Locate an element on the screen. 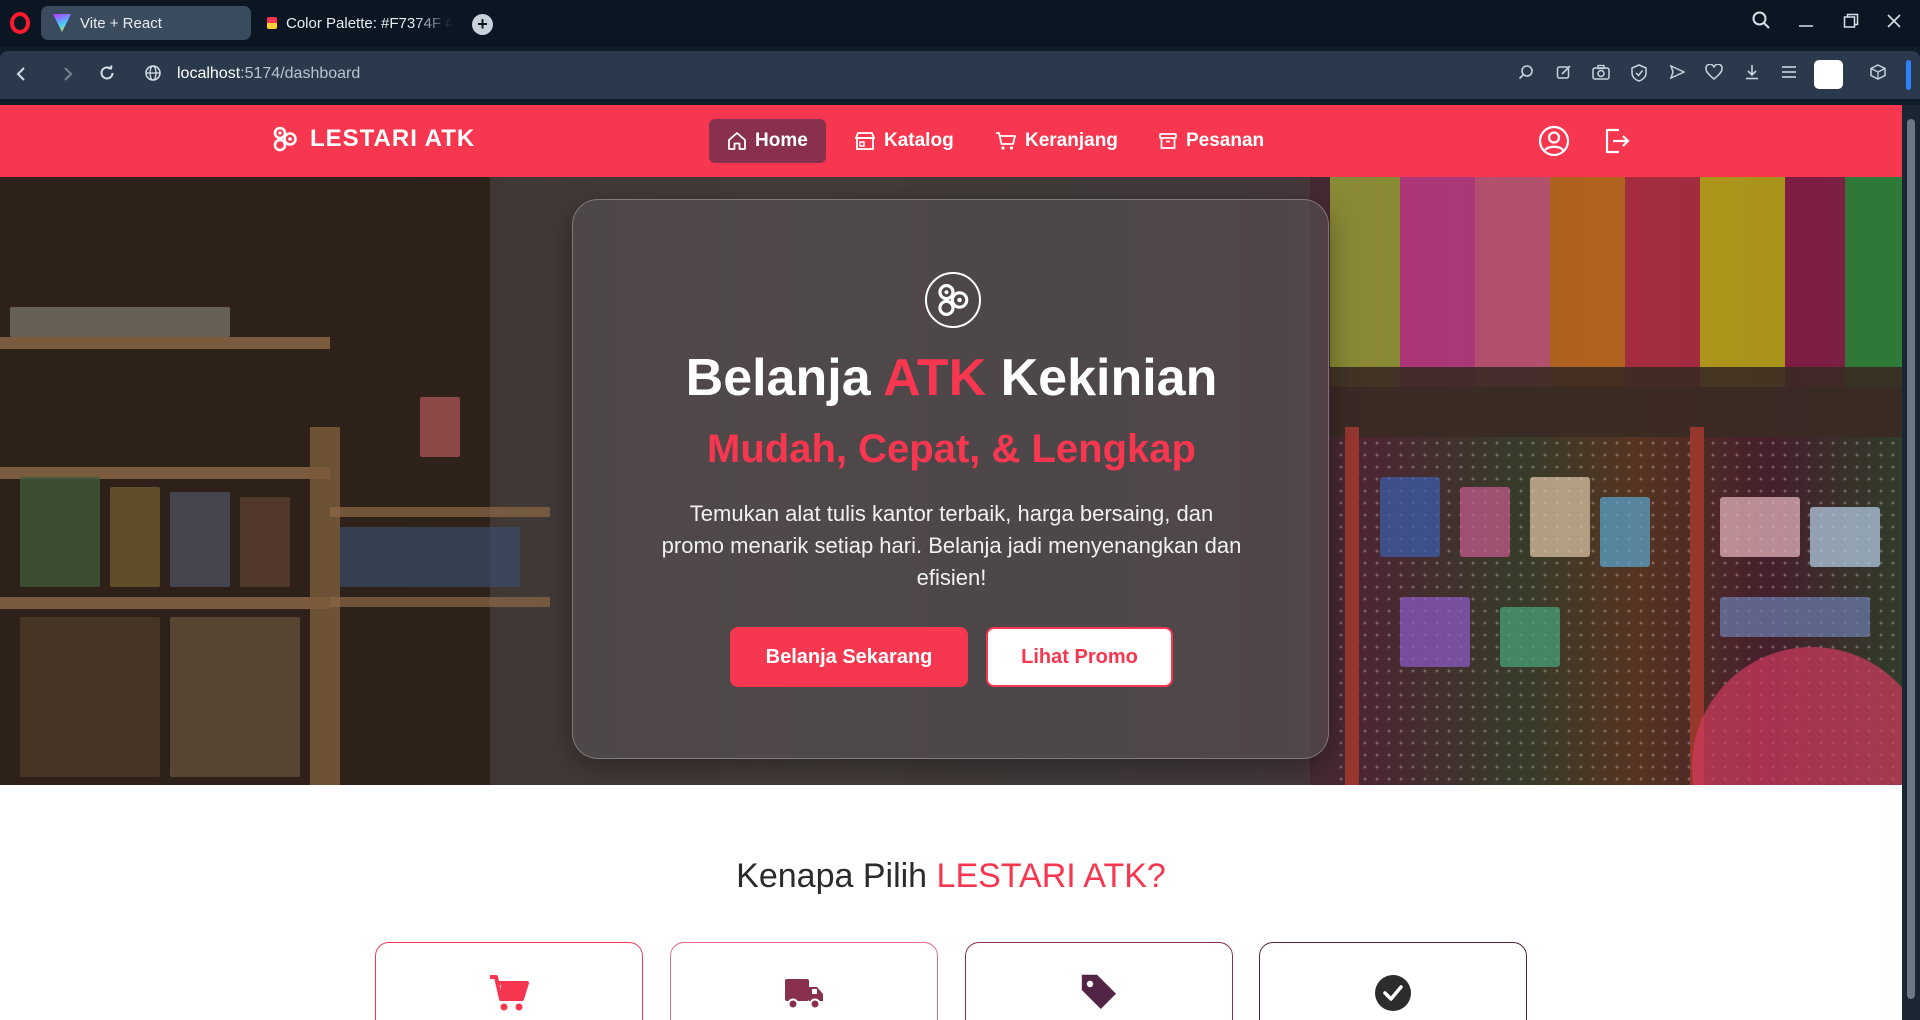 This screenshot has height=1020, width=1920. page-scrollbar is located at coordinates (1911, 562).